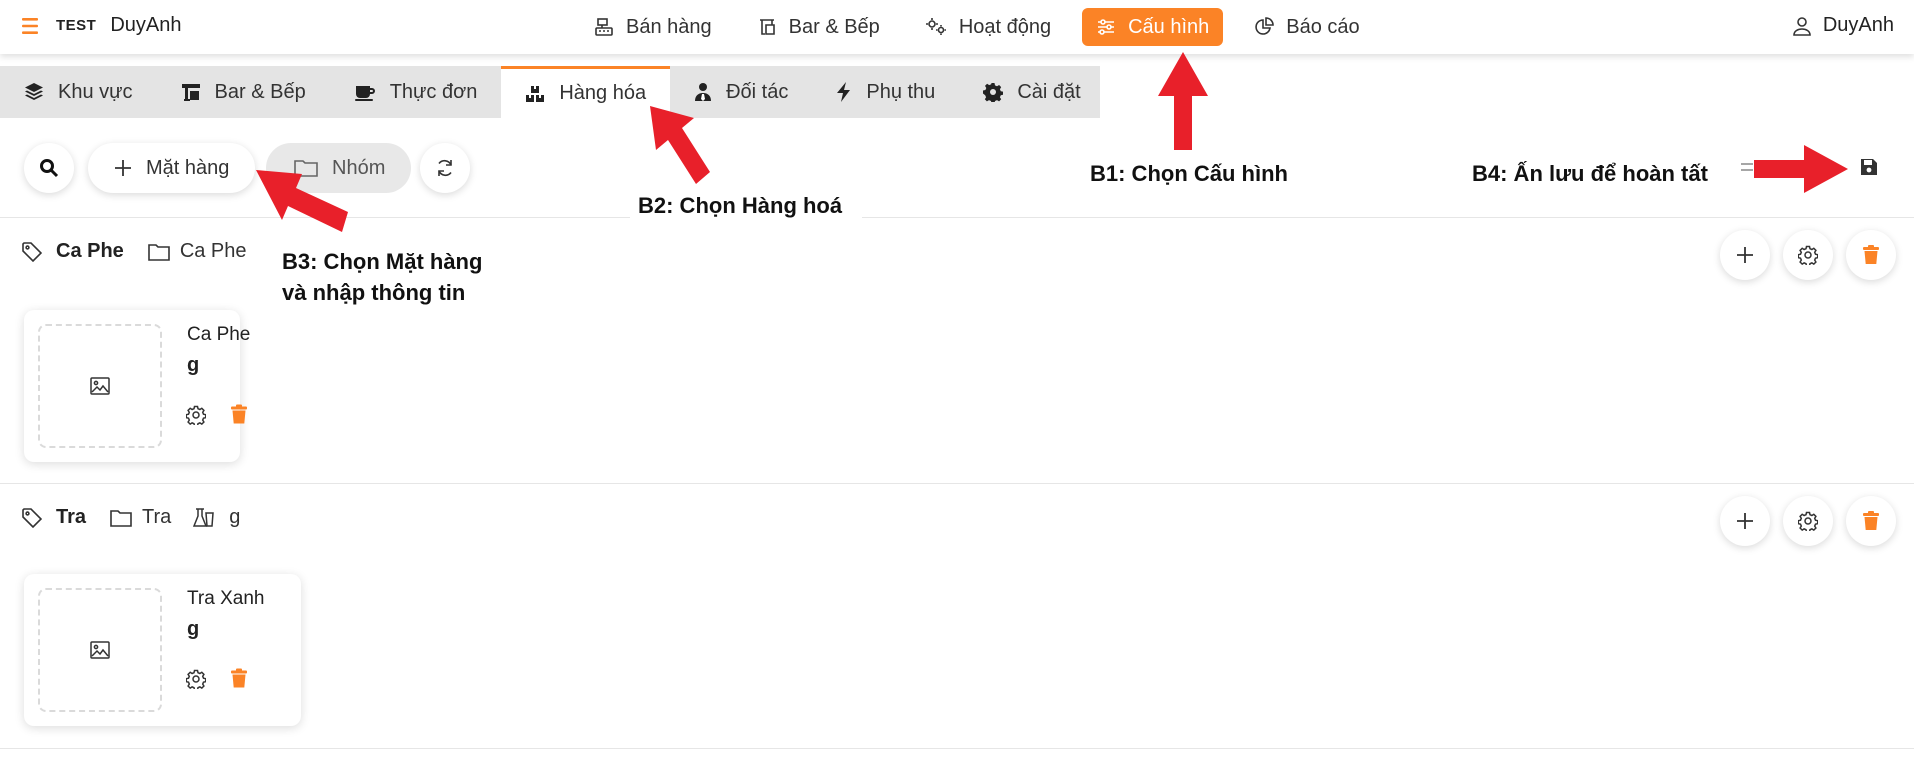 The image size is (1914, 762). Describe the element at coordinates (172, 168) in the screenshot. I see `add-item-button: Mặt hàng` at that location.